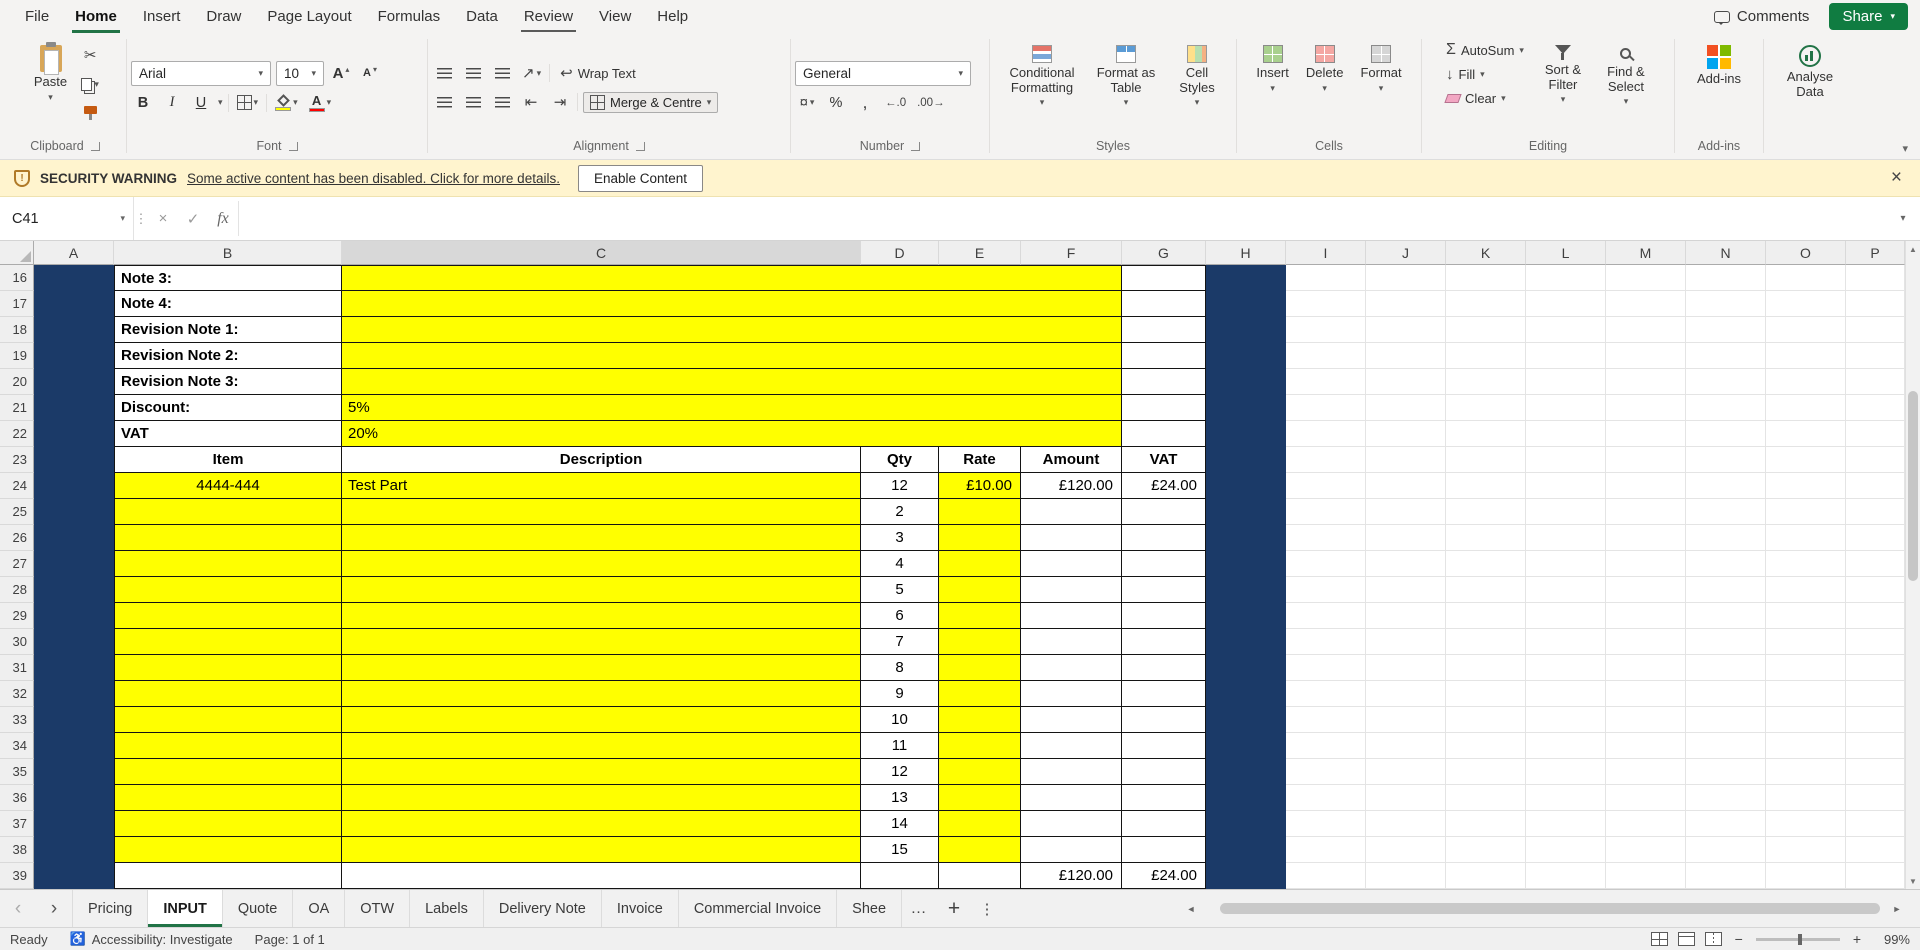 The image size is (1920, 950). Describe the element at coordinates (732, 434) in the screenshot. I see `cell-C22: 20%` at that location.